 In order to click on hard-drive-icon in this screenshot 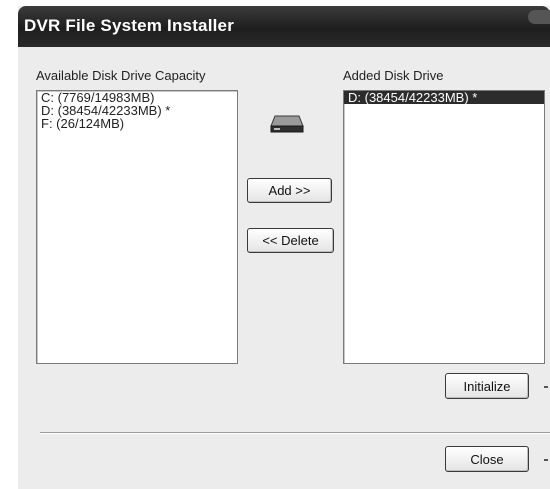, I will do `click(287, 124)`.